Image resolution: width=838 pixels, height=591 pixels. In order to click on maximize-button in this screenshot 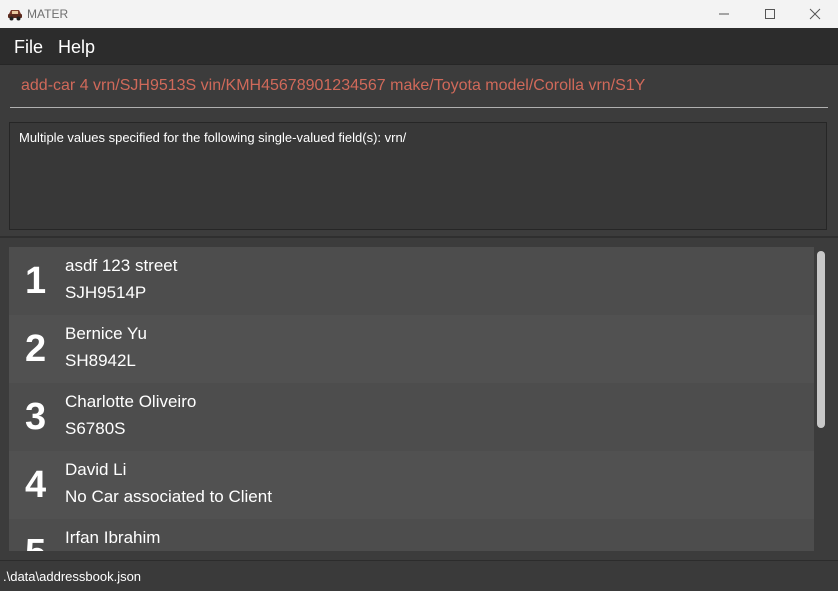, I will do `click(770, 14)`.